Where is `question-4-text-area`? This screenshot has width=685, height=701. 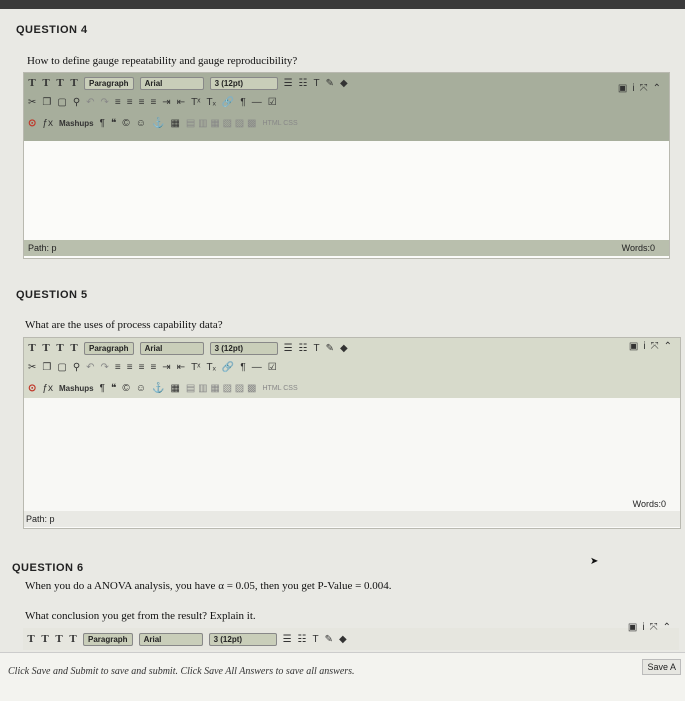 question-4-text-area is located at coordinates (346, 190).